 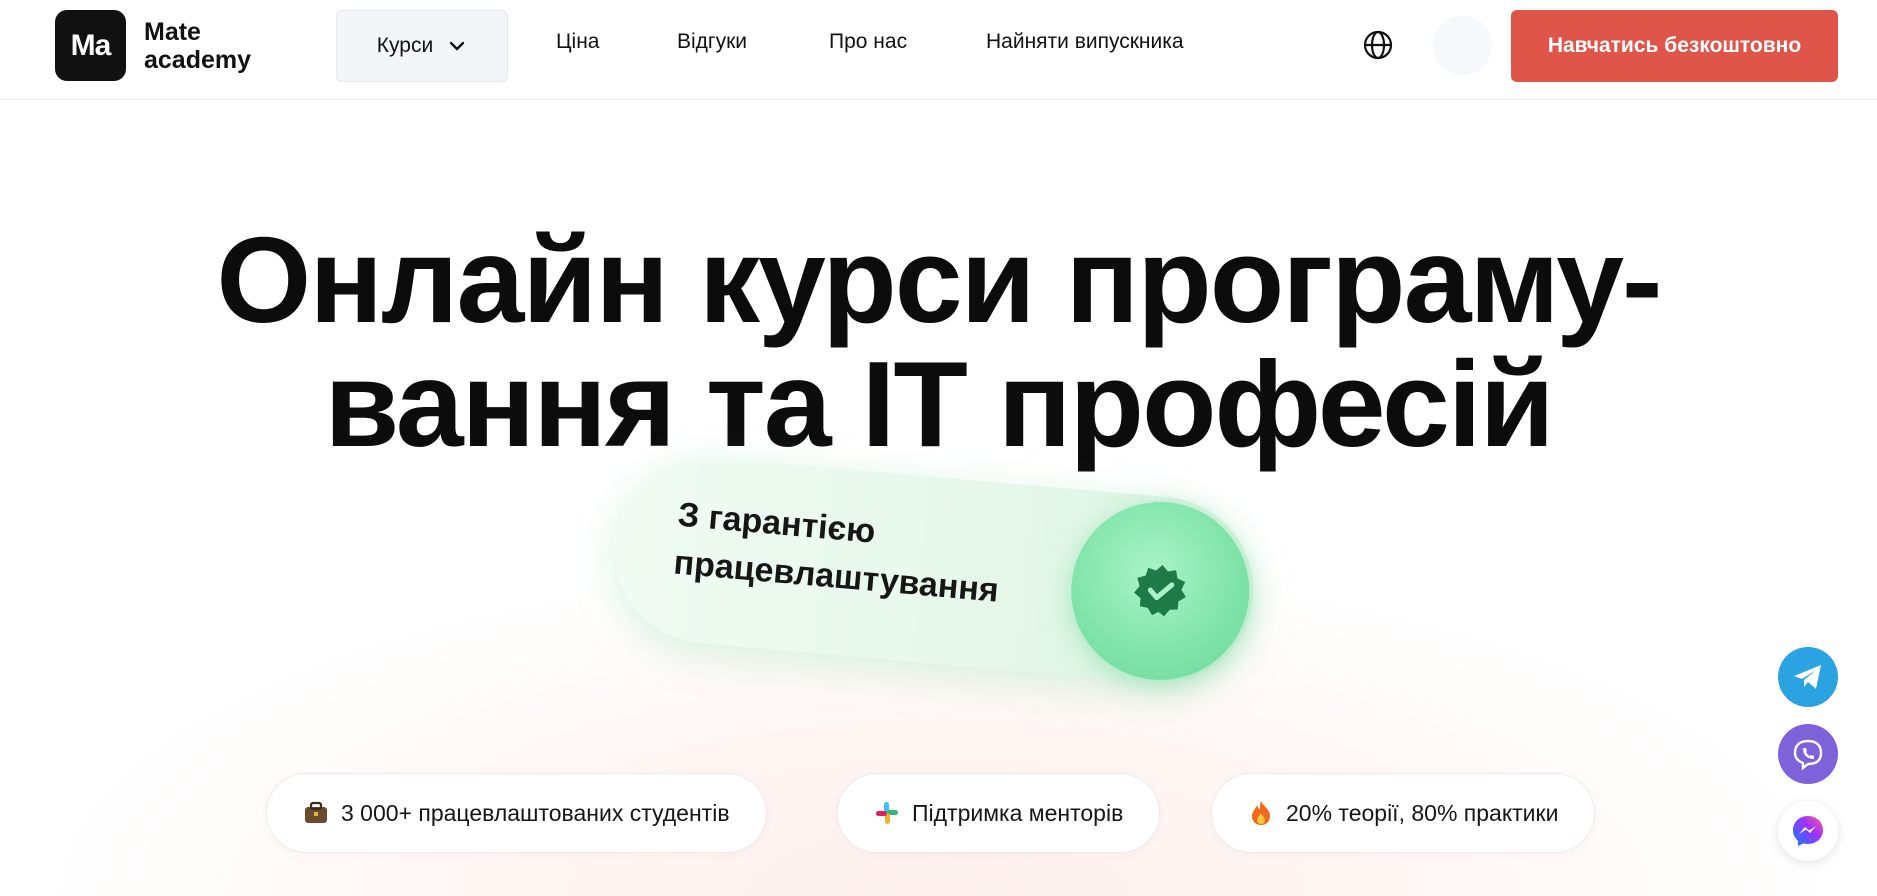 What do you see at coordinates (939, 280) in the screenshot?
I see `hero-title-line-1: Онлайн курси програму-` at bounding box center [939, 280].